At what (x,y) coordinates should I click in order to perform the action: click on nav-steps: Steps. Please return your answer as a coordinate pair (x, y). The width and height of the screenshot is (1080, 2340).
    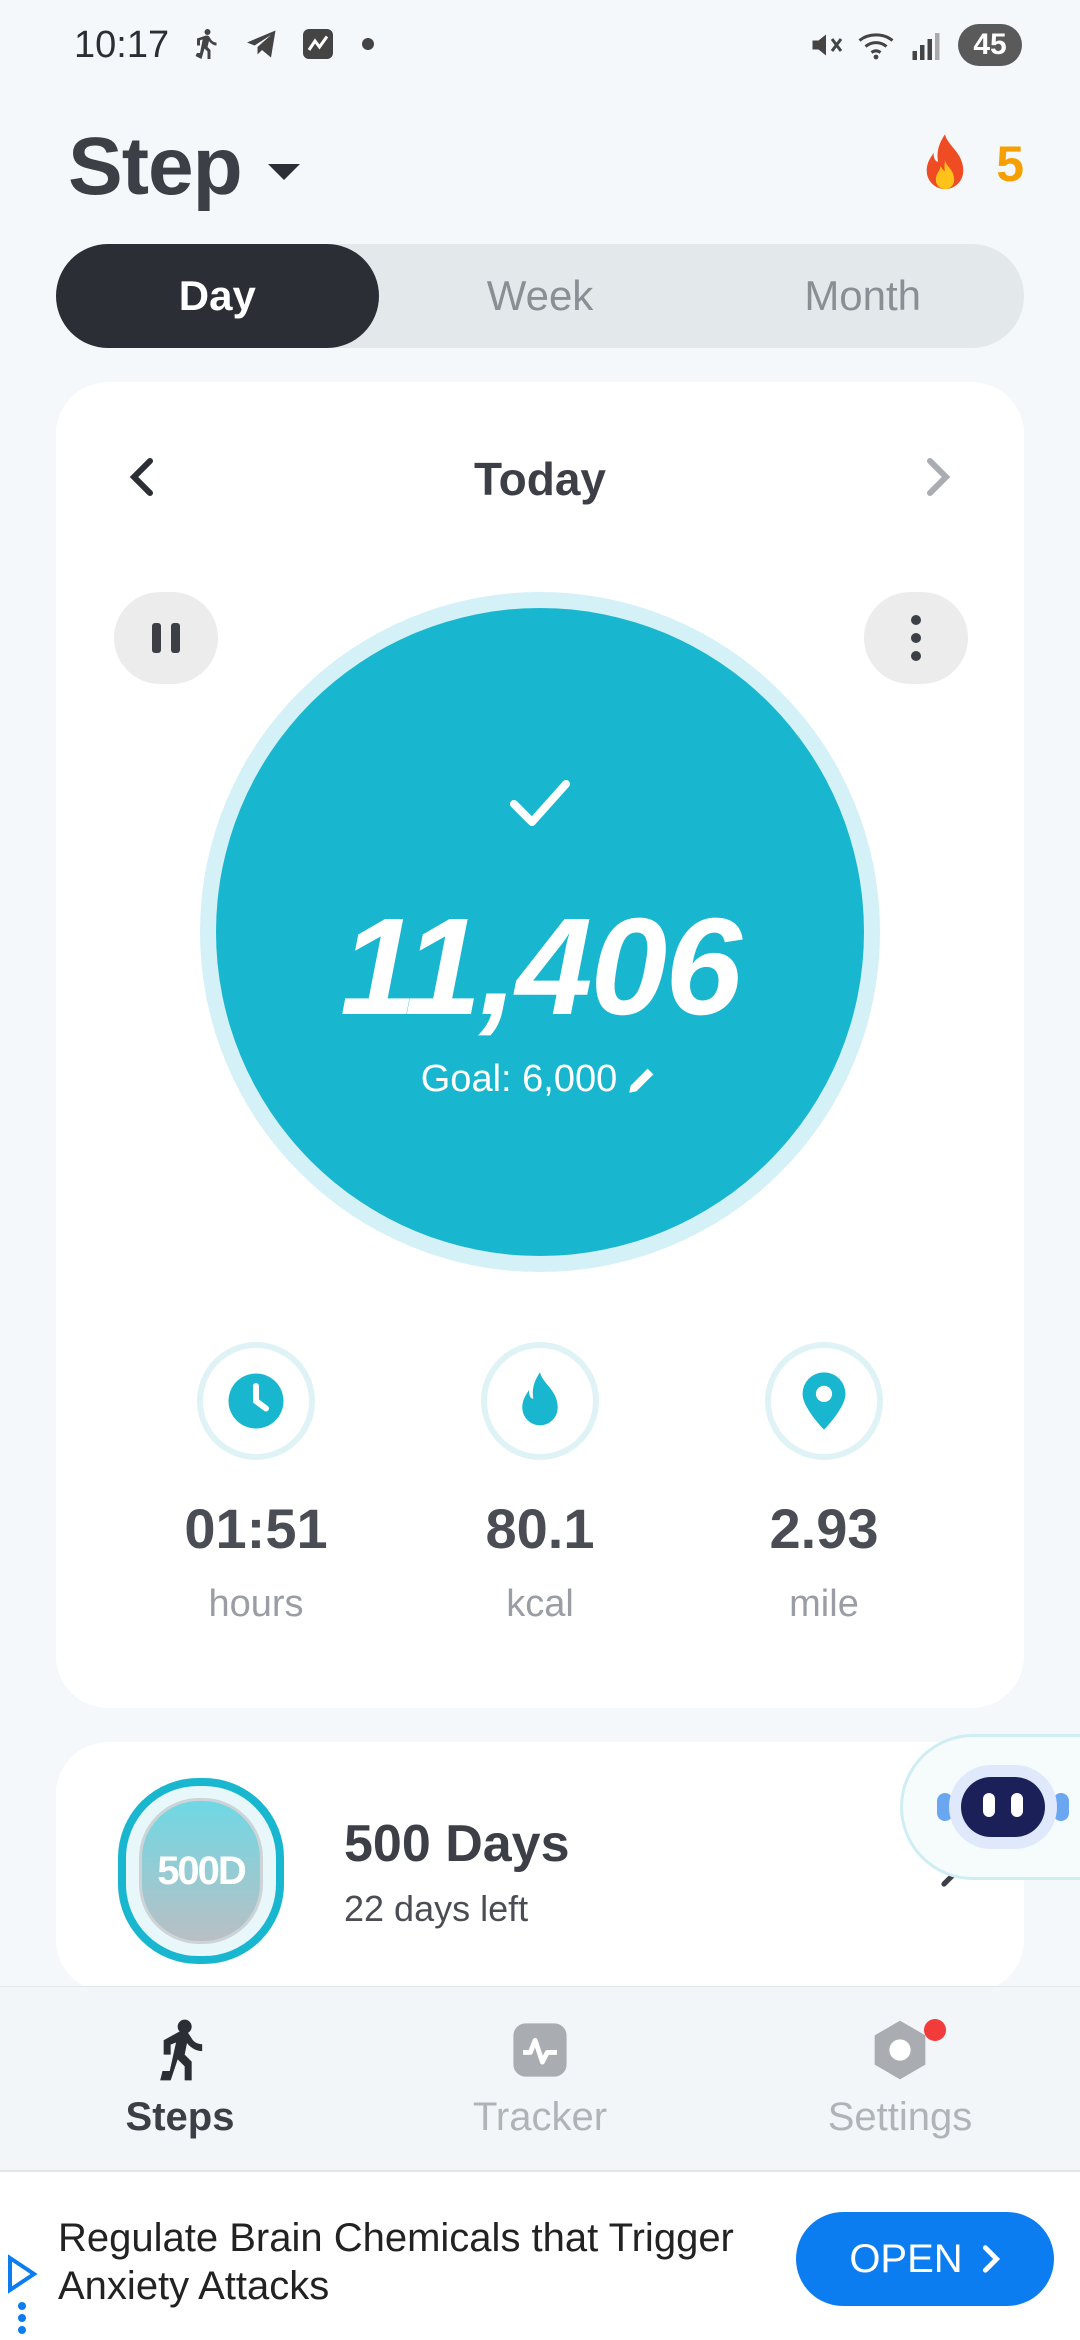
    Looking at the image, I should click on (180, 2077).